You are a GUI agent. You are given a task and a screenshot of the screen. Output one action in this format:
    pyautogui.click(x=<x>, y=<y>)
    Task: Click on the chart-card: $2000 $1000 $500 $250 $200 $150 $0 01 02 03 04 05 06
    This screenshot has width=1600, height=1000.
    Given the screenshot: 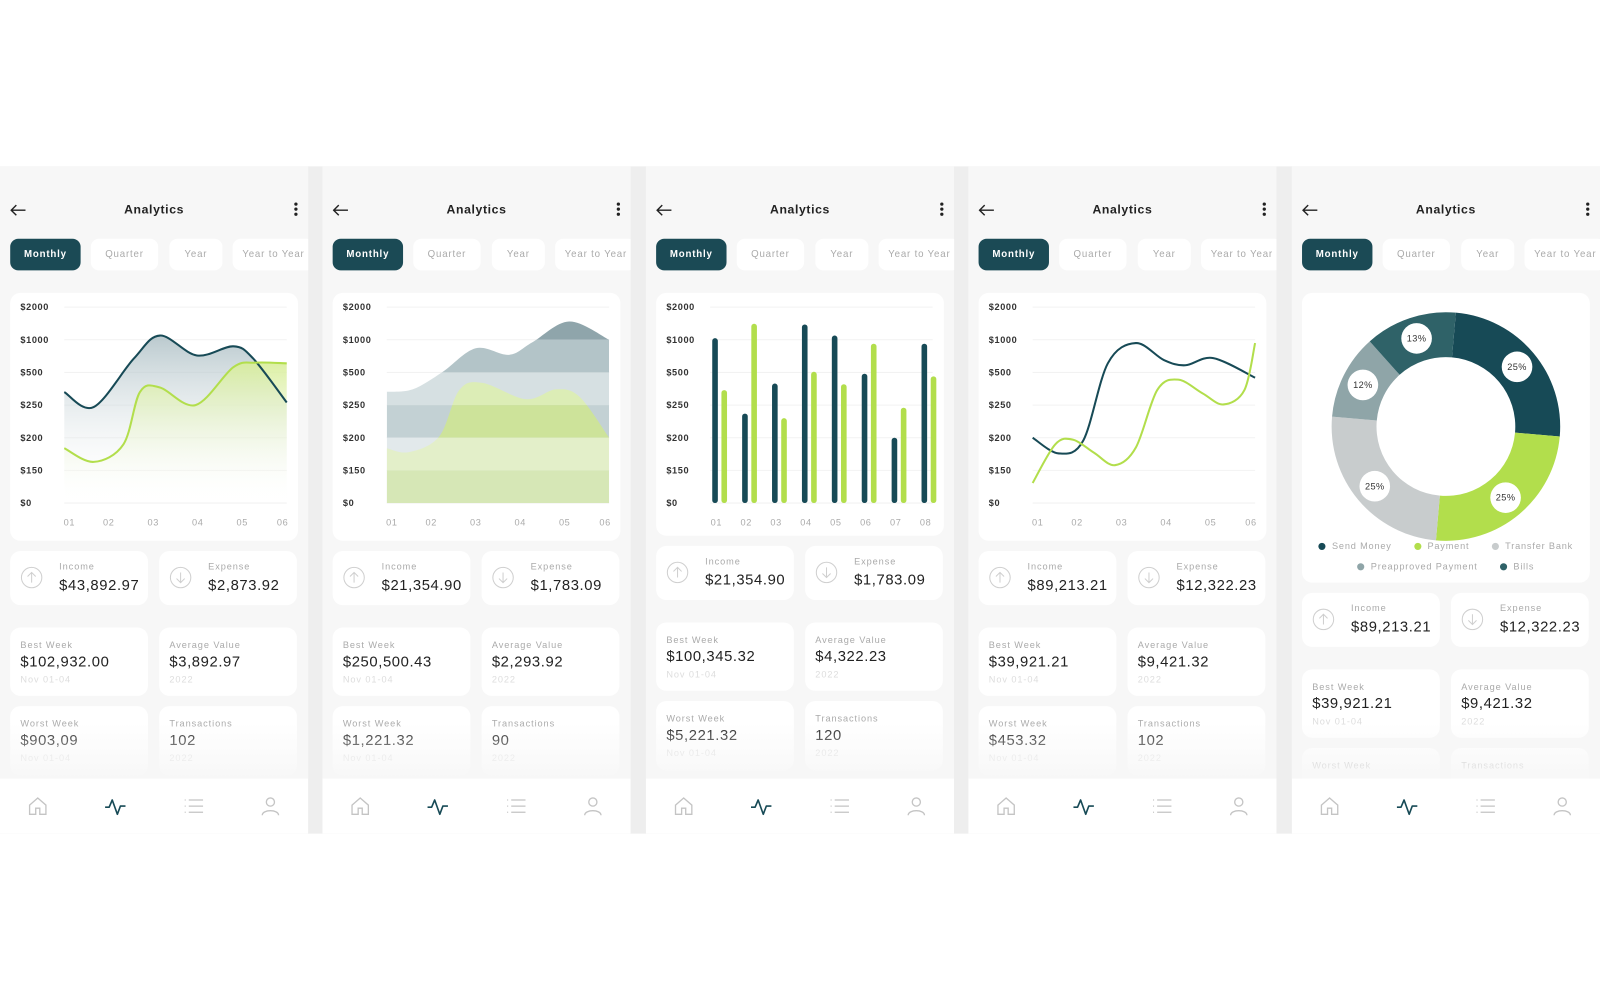 What is the action you would take?
    pyautogui.click(x=154, y=416)
    